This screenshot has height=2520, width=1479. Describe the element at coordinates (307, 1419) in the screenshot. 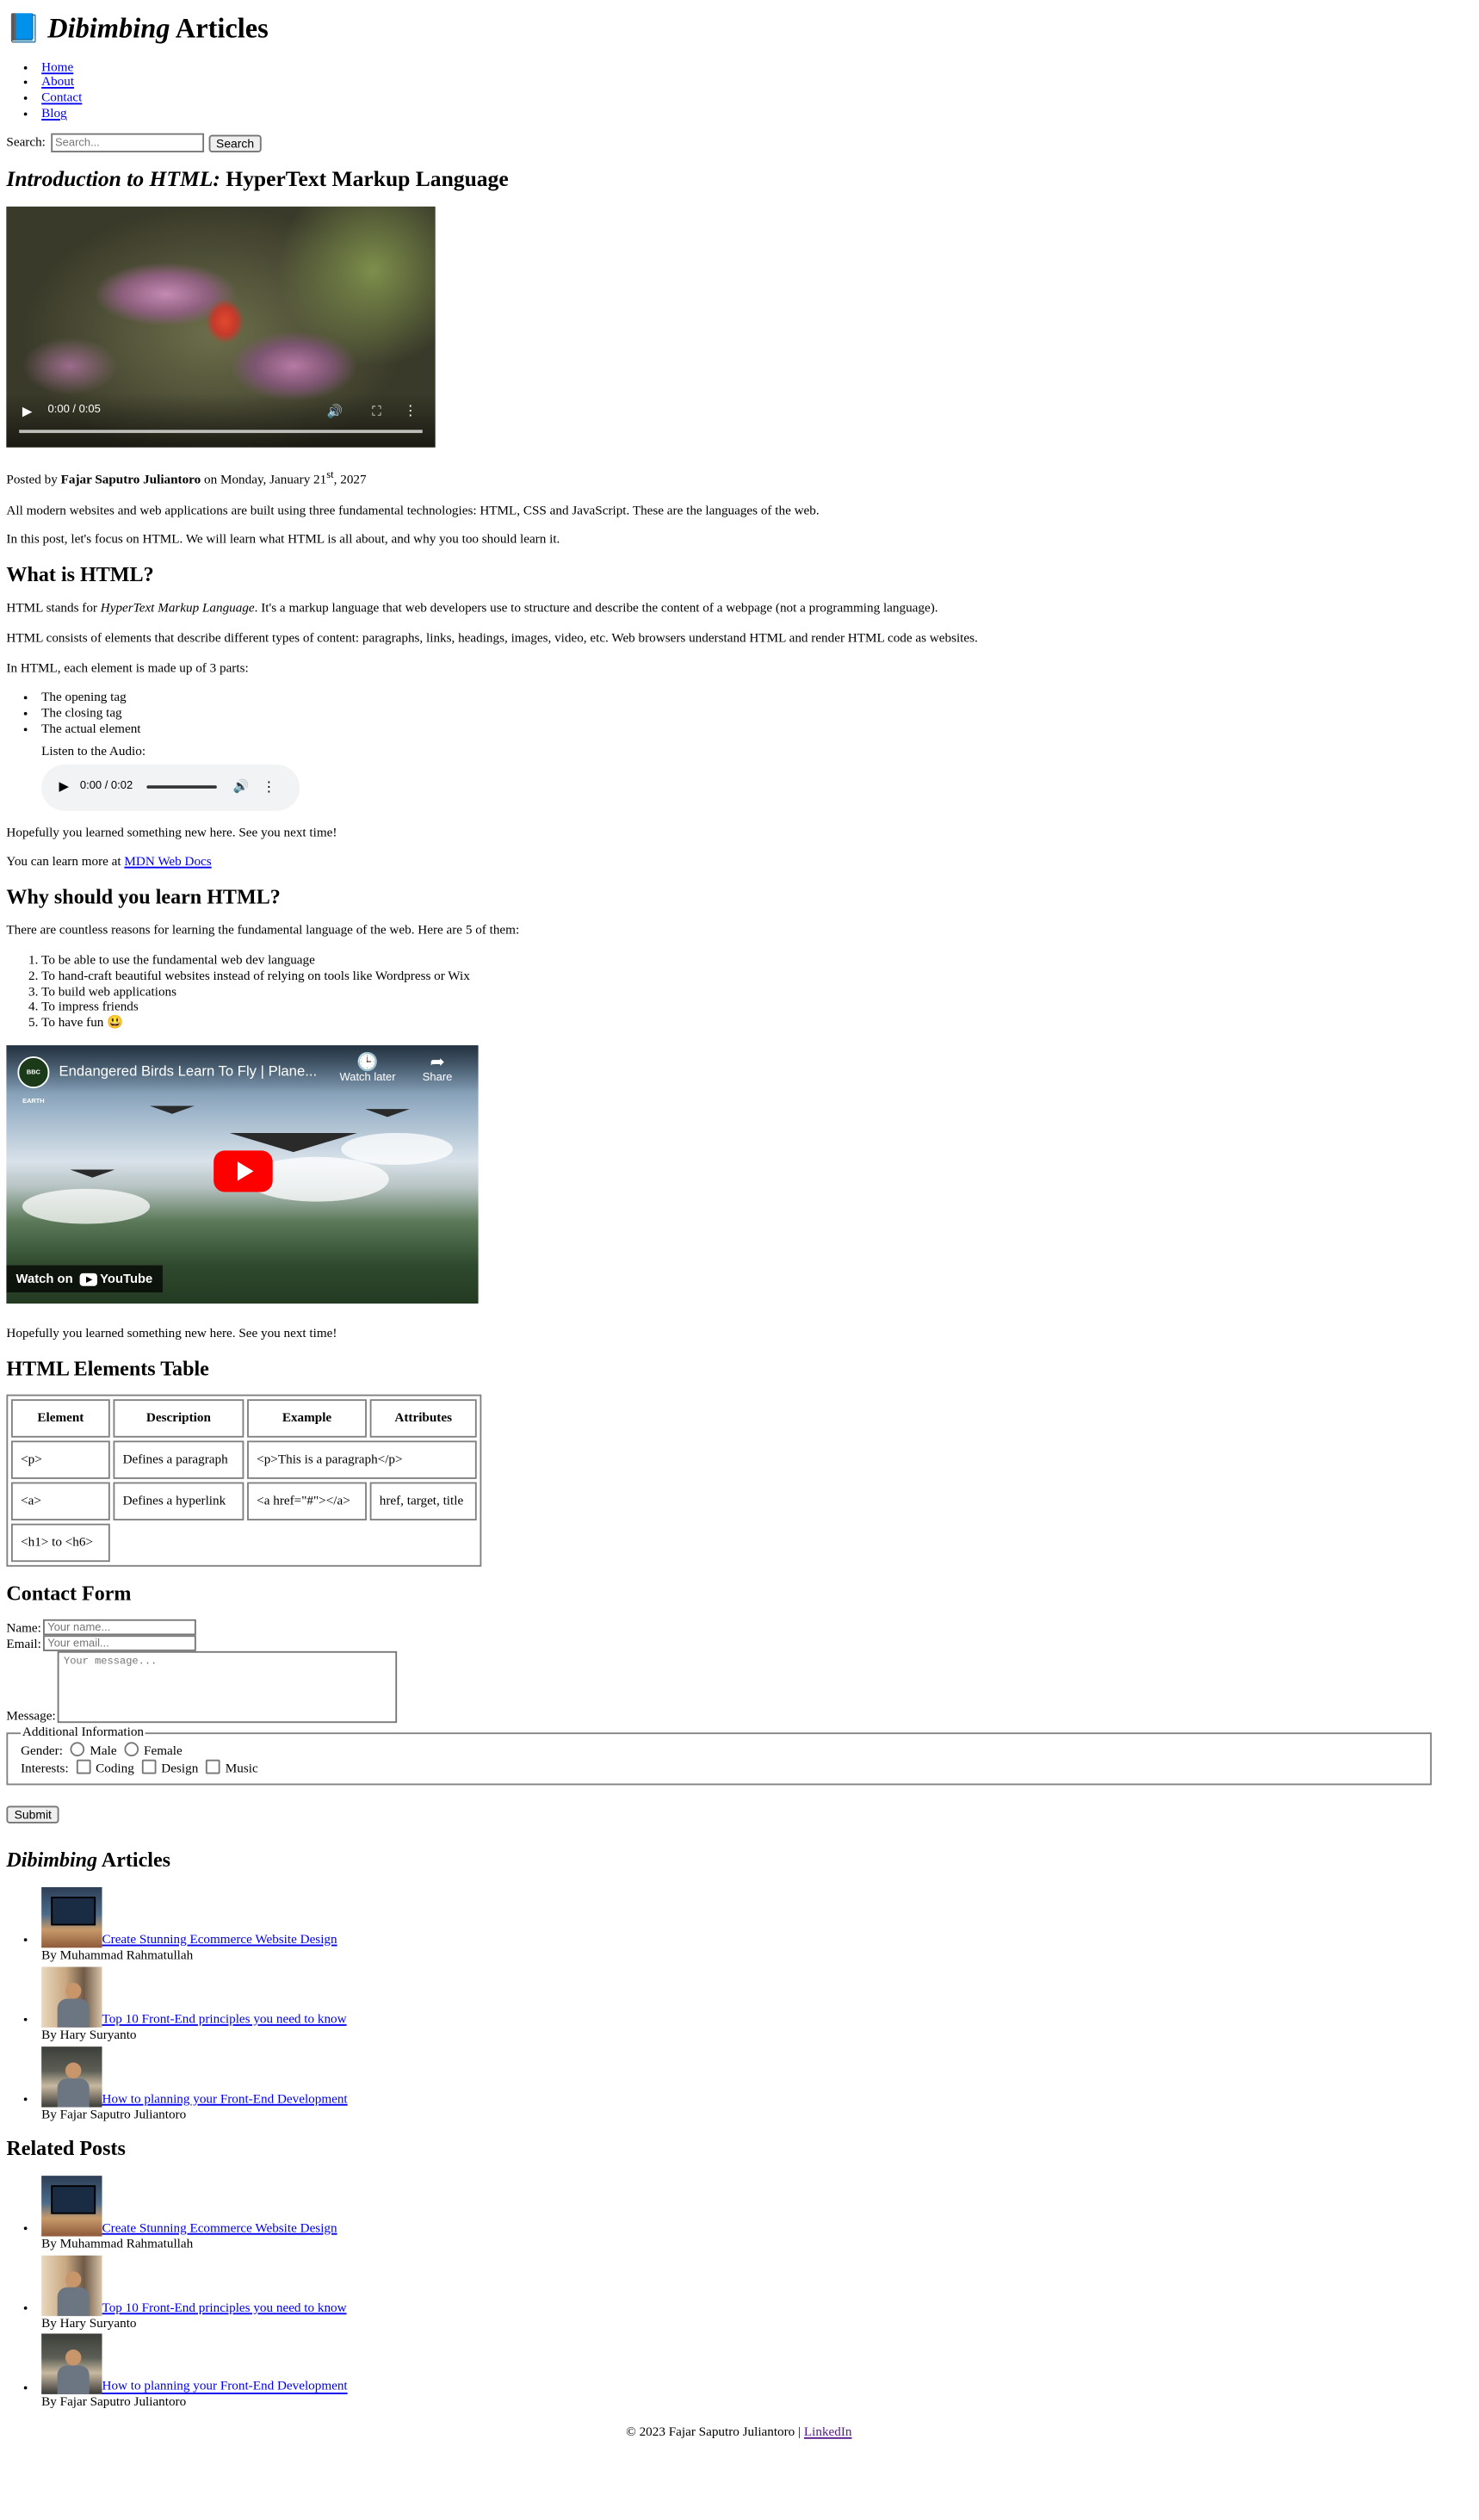

I see `column-header: Example` at that location.